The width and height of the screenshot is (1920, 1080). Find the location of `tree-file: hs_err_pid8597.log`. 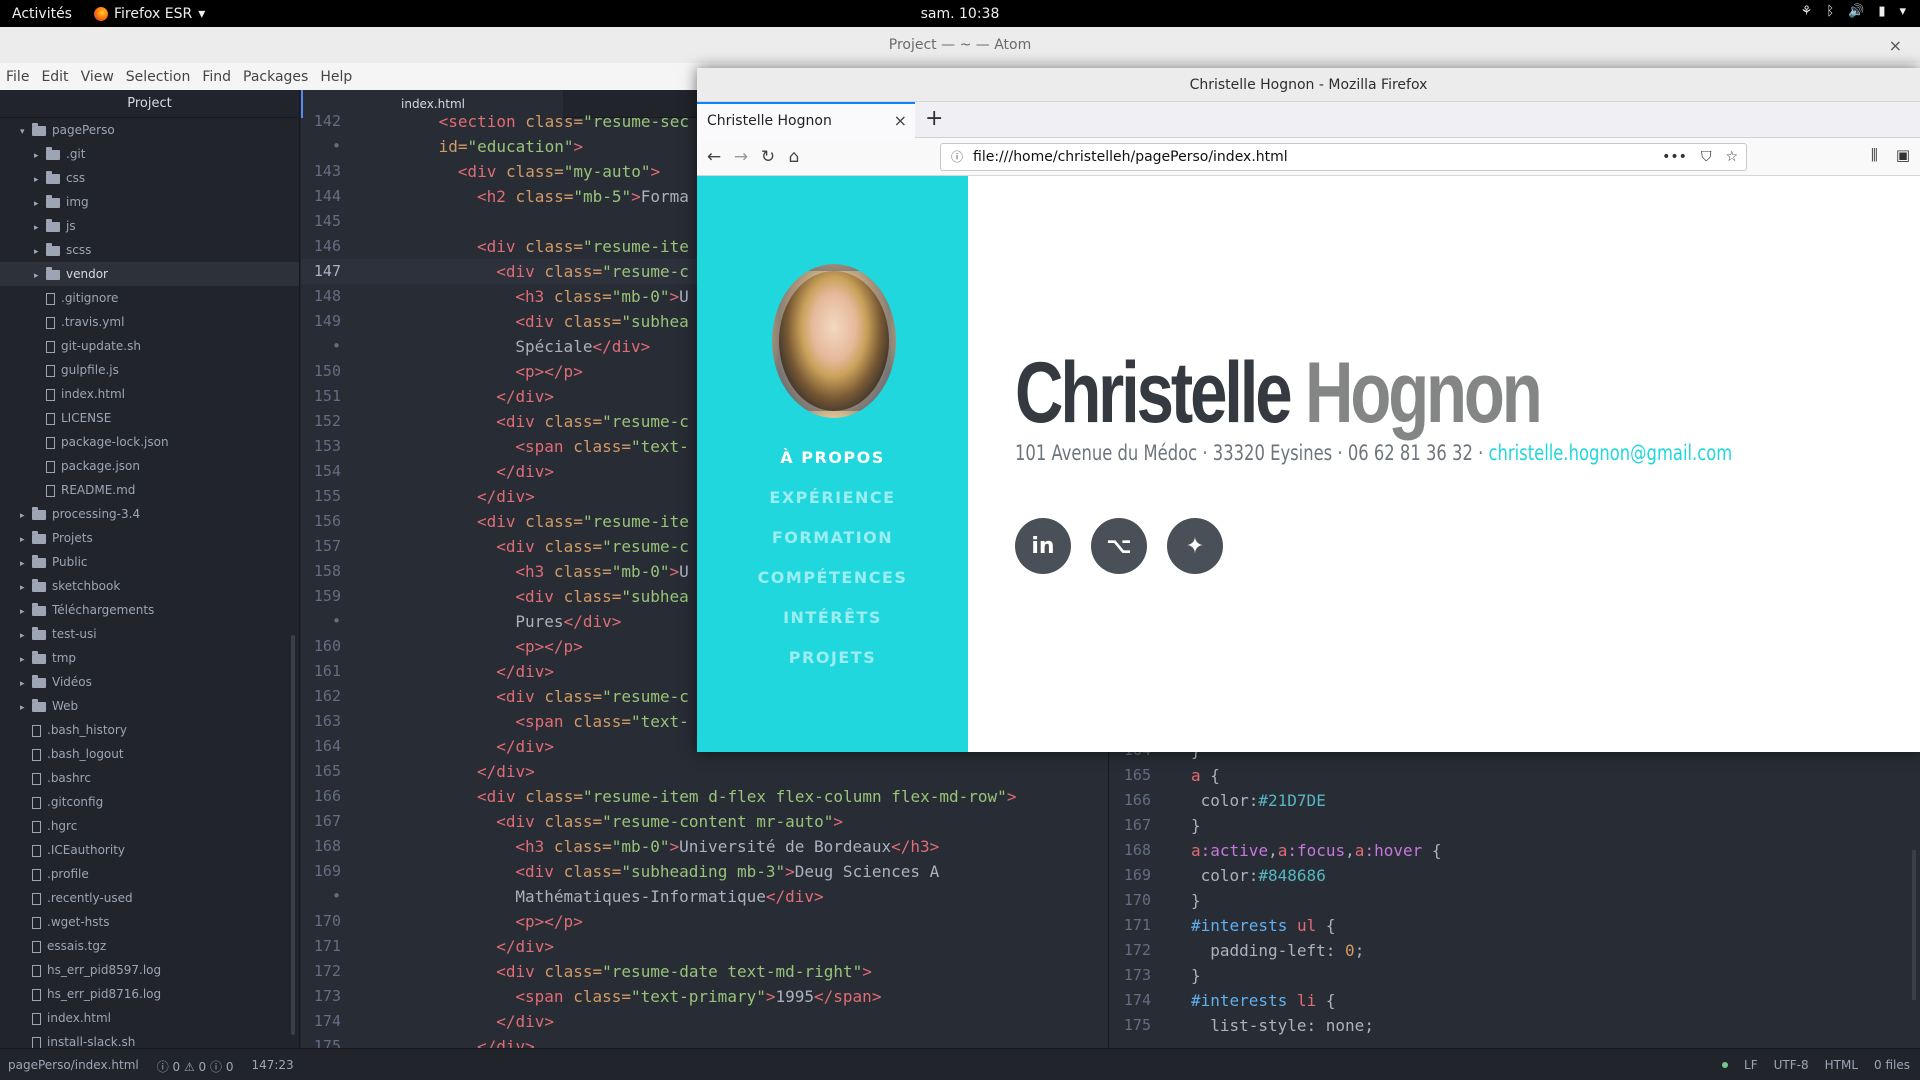

tree-file: hs_err_pid8597.log is located at coordinates (149, 970).